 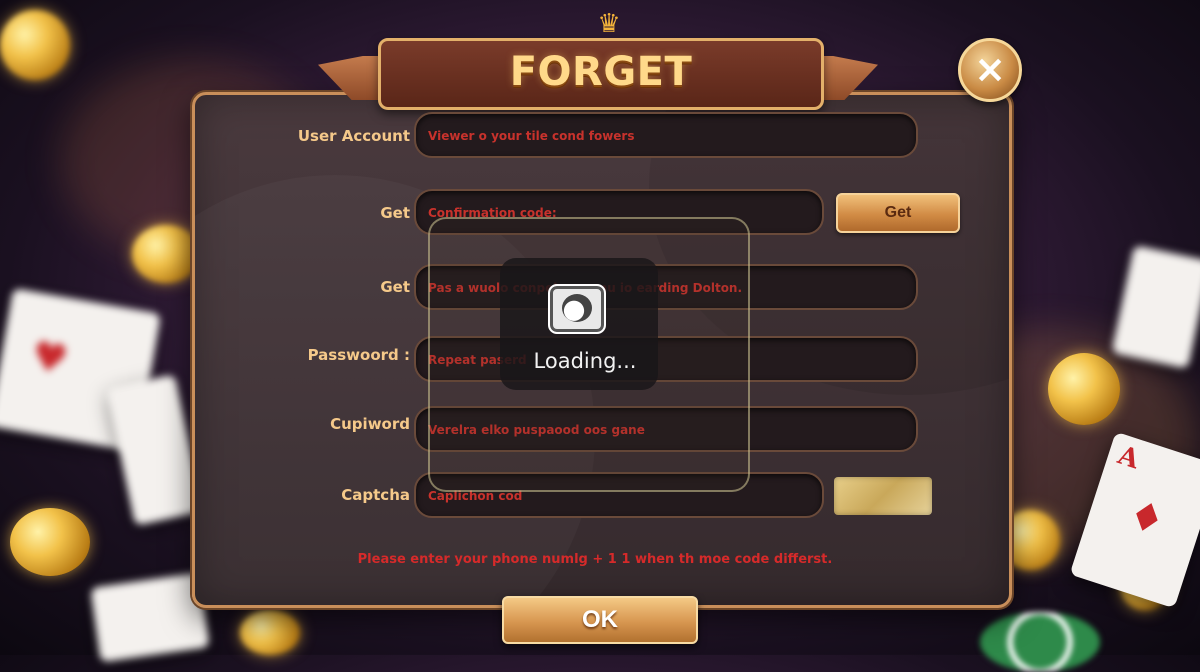 What do you see at coordinates (375, 495) in the screenshot?
I see `captcha-label: Captcha` at bounding box center [375, 495].